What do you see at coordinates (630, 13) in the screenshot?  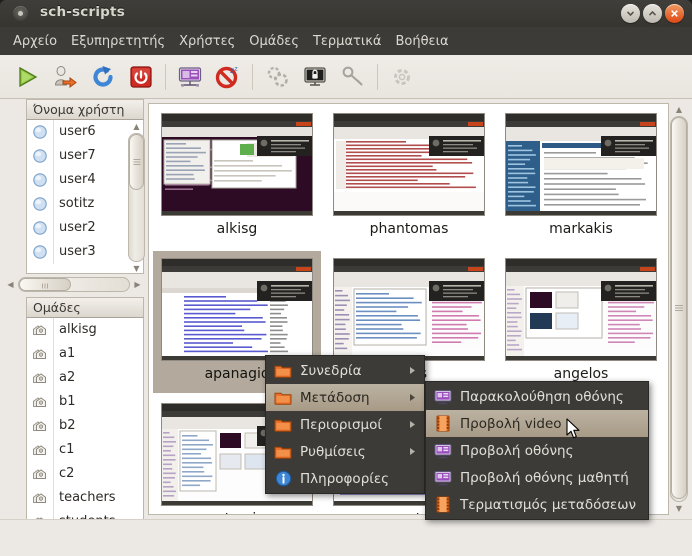 I see `minimize-button` at bounding box center [630, 13].